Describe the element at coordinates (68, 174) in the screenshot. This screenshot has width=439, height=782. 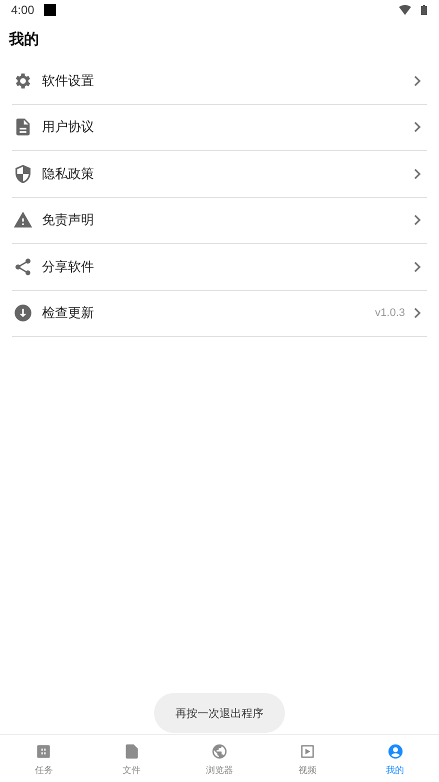
I see `menu-label: 隐私政策` at that location.